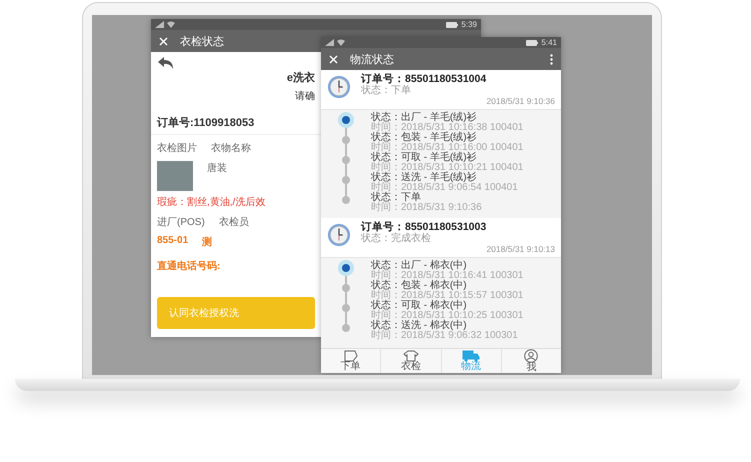 Image resolution: width=751 pixels, height=462 pixels. Describe the element at coordinates (447, 276) in the screenshot. I see `event-time: 时间：2018/5/31 10:16:41 100301` at that location.